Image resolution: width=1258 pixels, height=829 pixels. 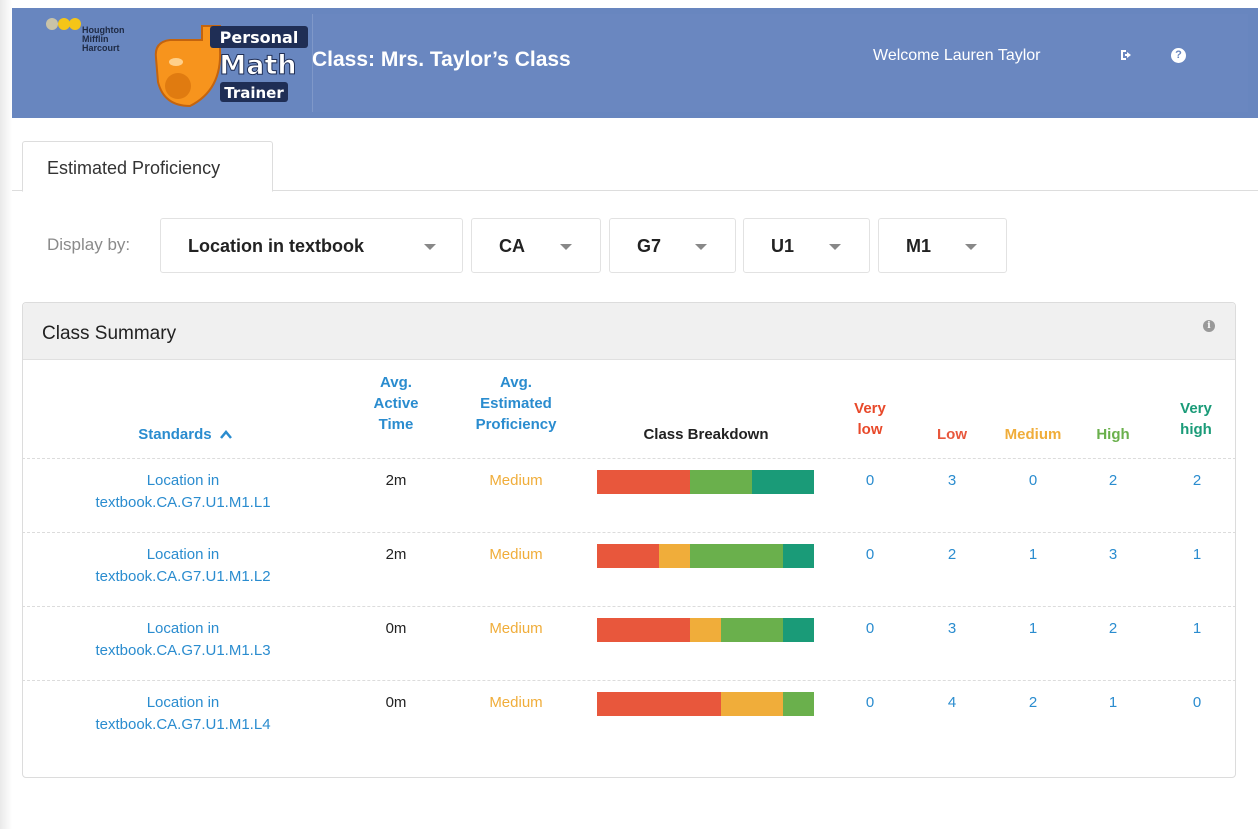 What do you see at coordinates (311, 245) in the screenshot?
I see `dropdown-display-by: Location in textbook` at bounding box center [311, 245].